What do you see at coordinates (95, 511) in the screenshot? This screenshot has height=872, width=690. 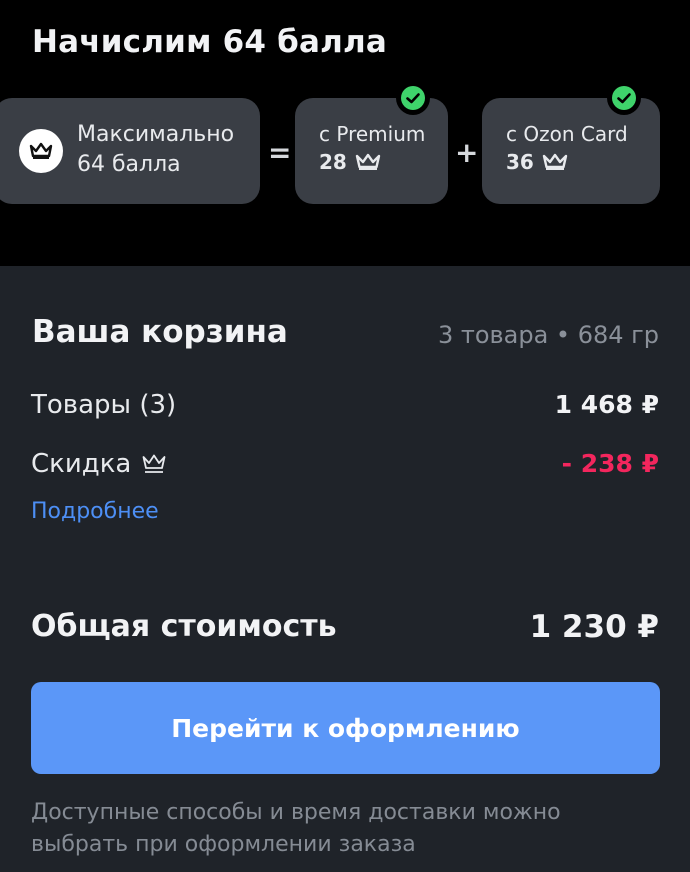 I see `details-link: Подробнее` at bounding box center [95, 511].